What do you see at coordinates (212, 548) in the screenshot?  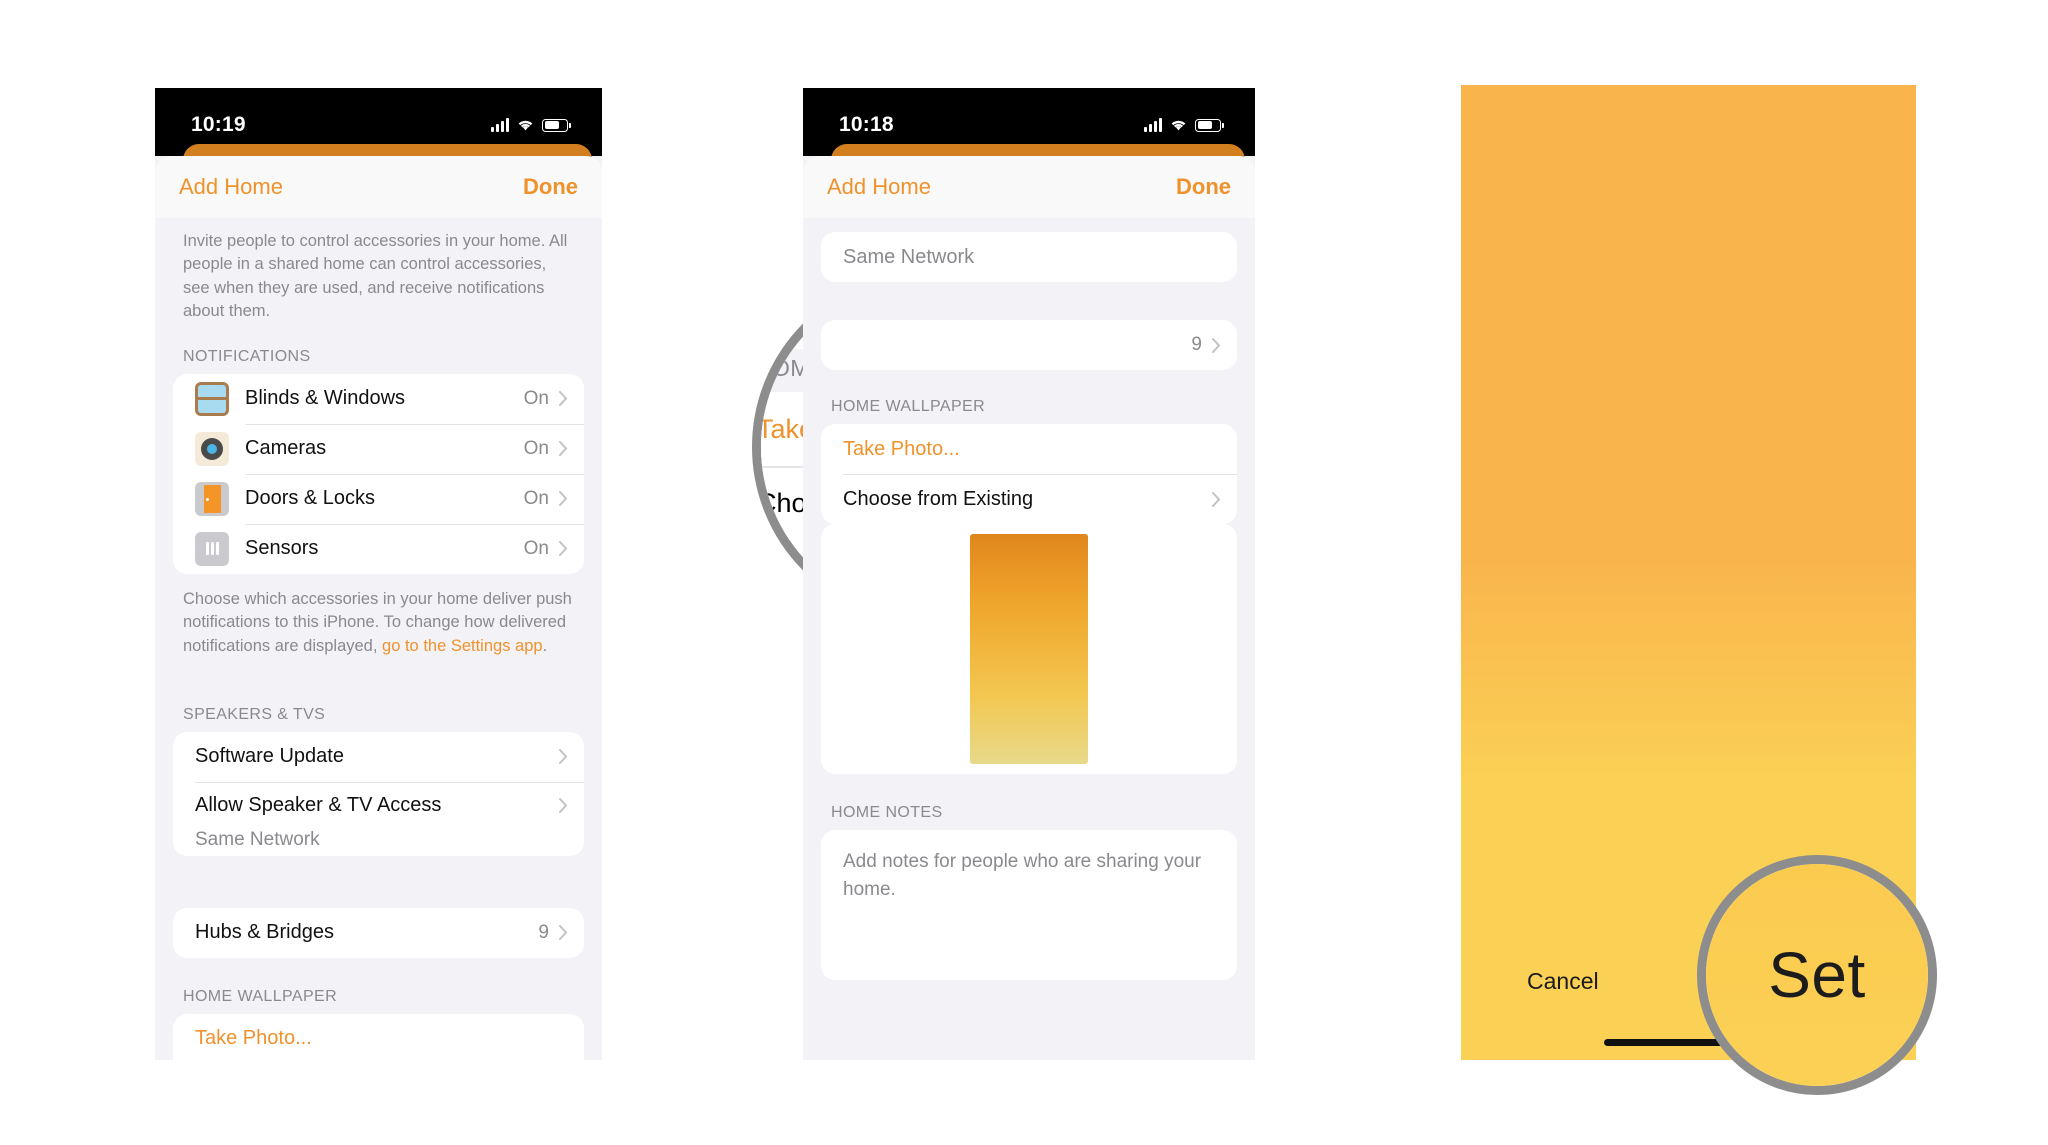 I see `sensor-icon` at bounding box center [212, 548].